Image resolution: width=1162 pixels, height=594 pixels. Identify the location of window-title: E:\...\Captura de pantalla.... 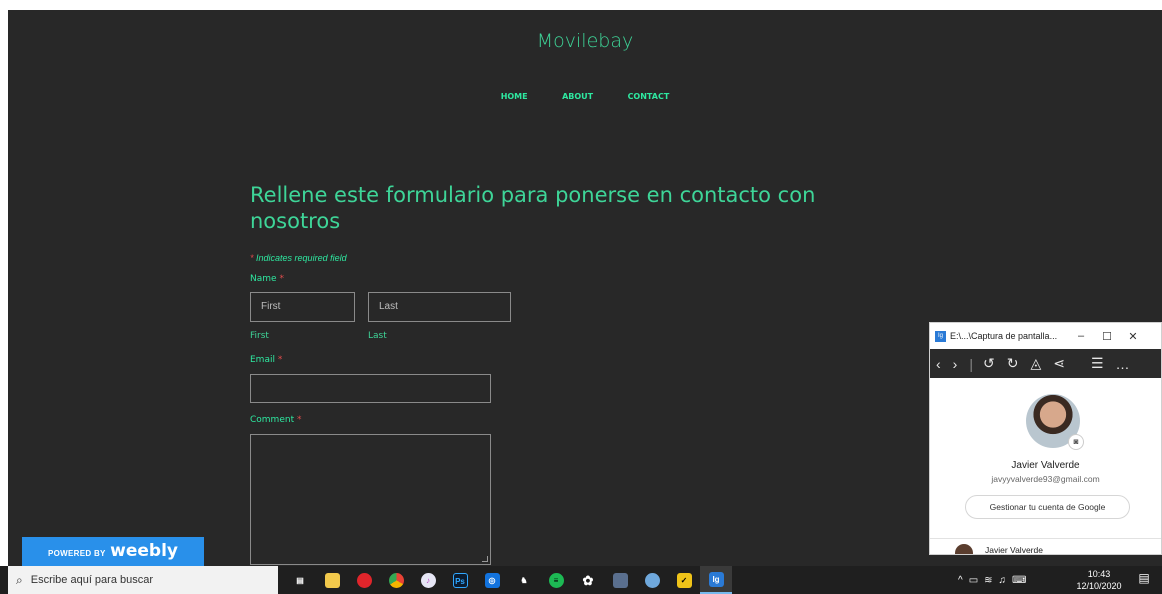
(1004, 336).